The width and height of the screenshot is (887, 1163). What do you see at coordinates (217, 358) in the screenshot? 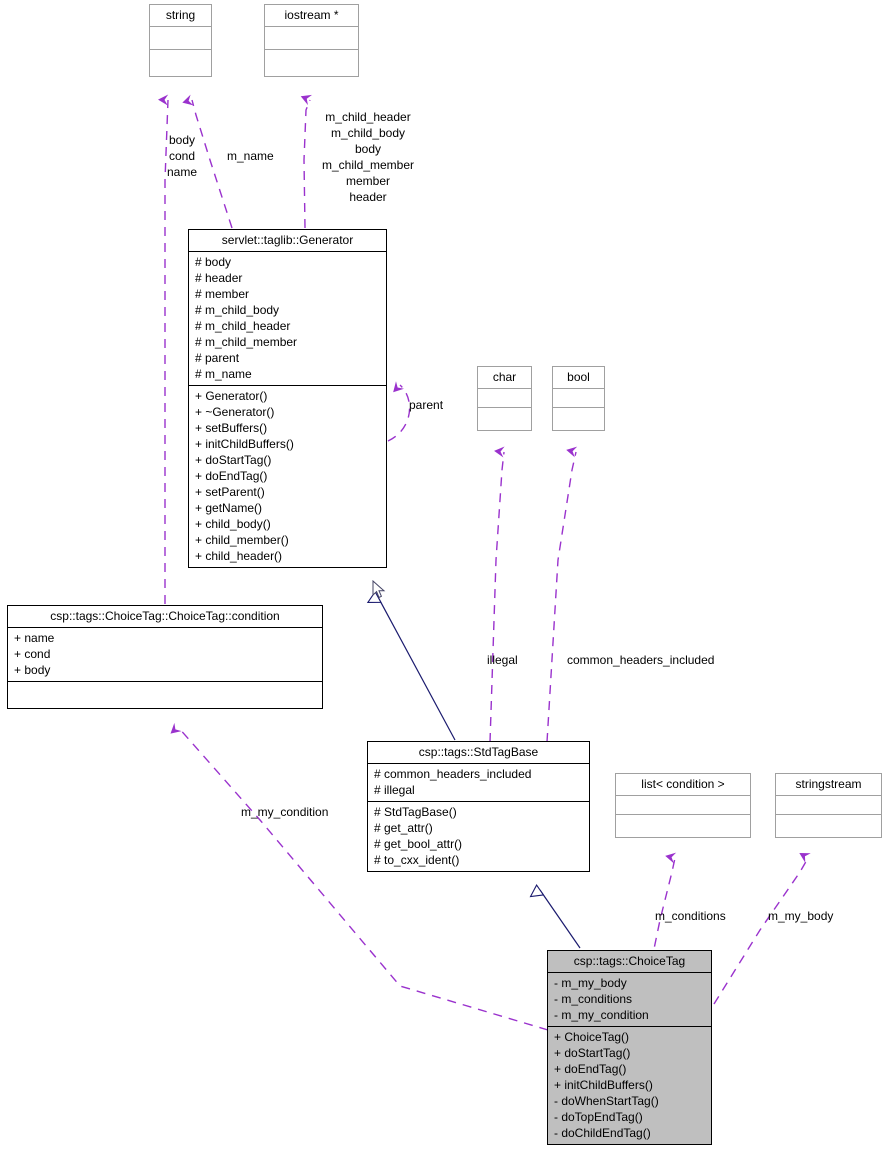
I see `attribute-row: # parent` at bounding box center [217, 358].